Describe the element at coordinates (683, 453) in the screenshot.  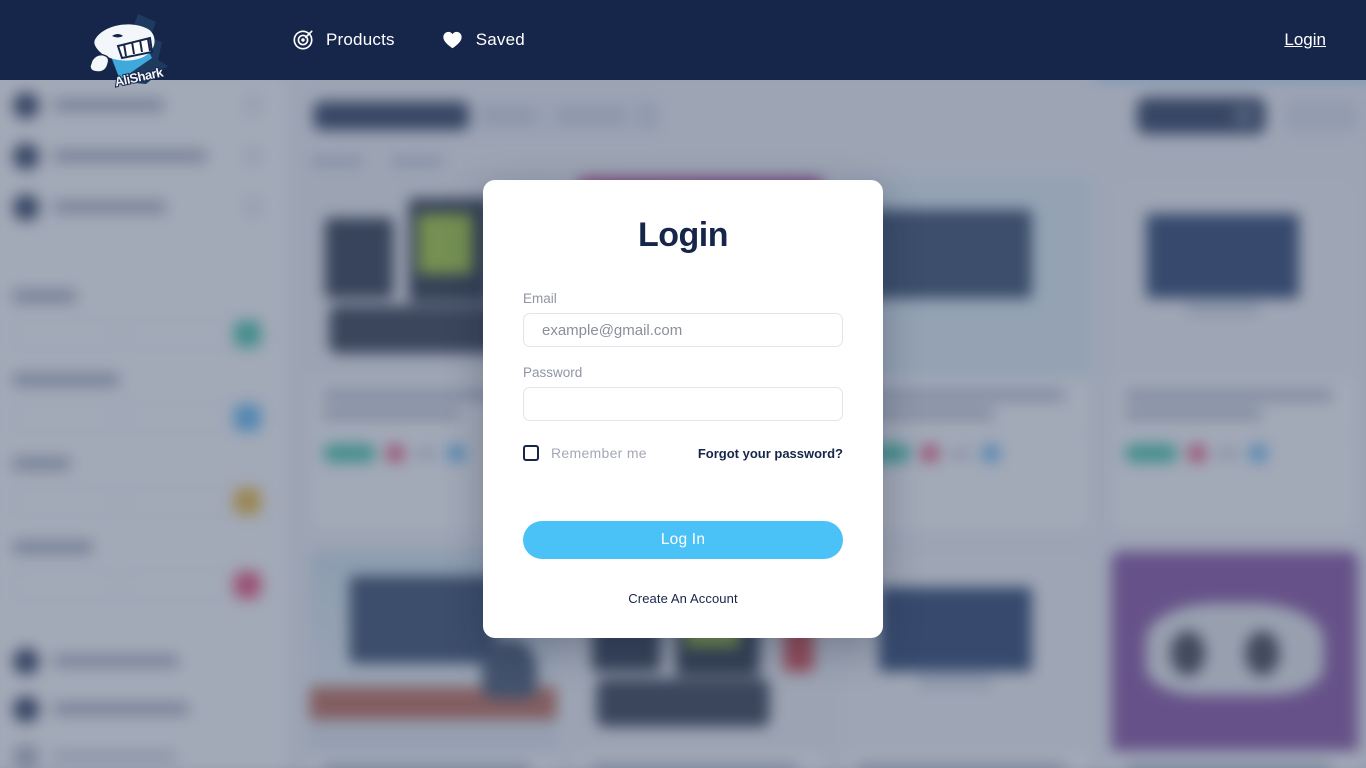
I see `remember-row: Remember me Forgot your password?` at that location.